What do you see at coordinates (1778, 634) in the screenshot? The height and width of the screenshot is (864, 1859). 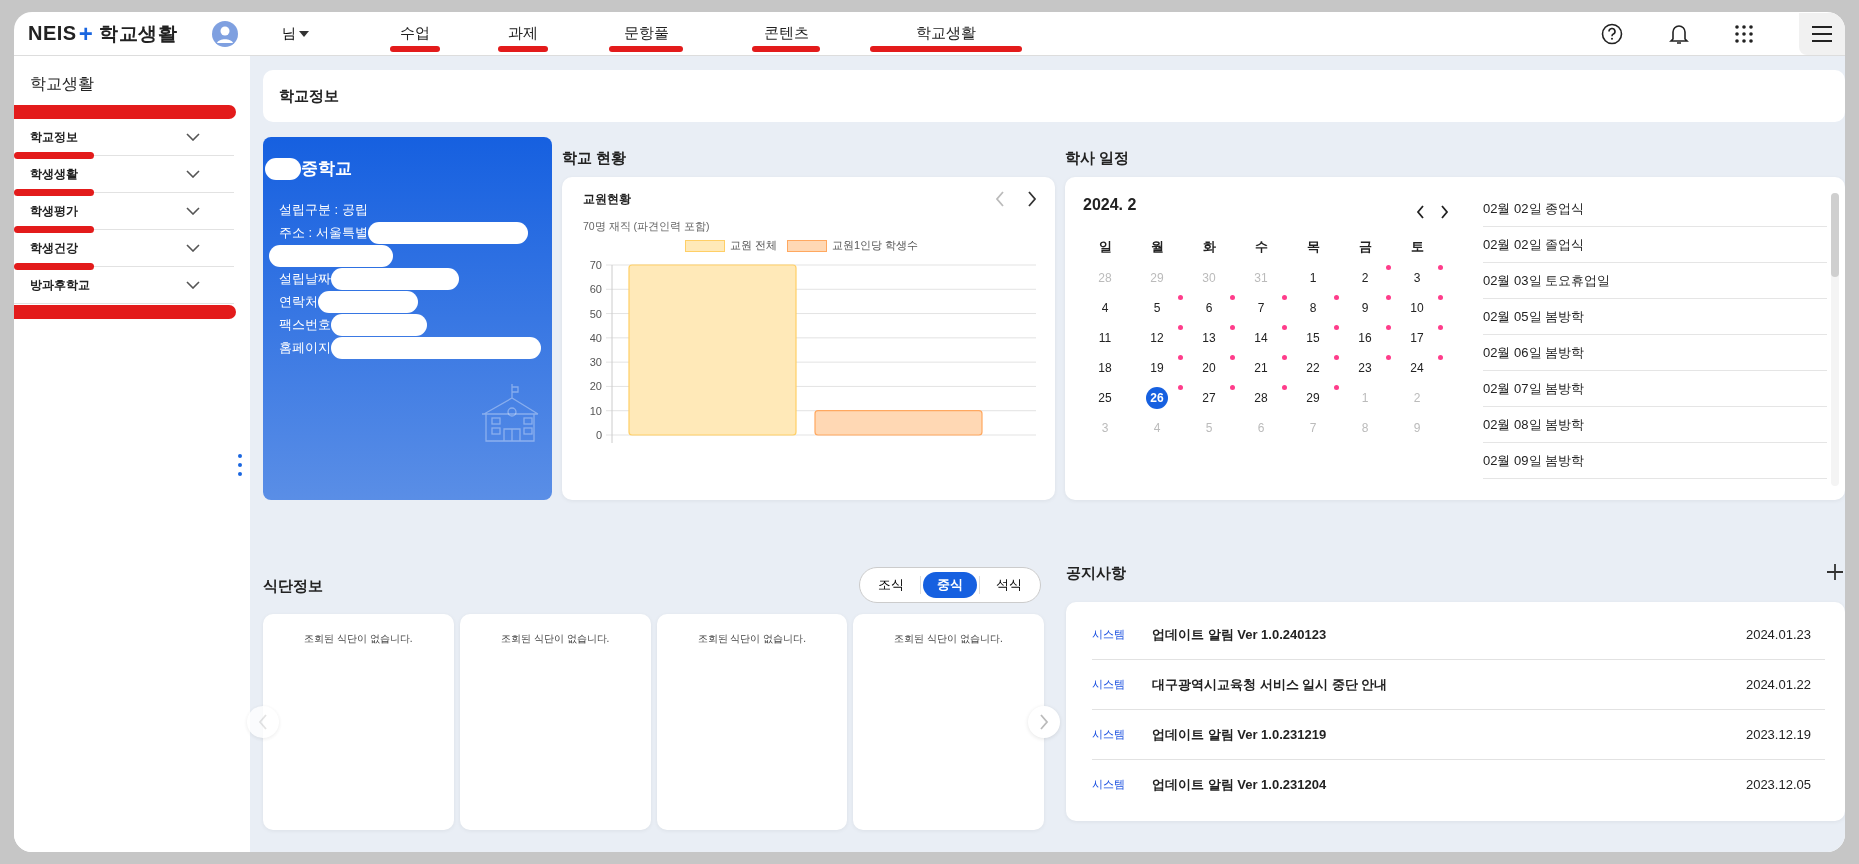 I see `notice-date: 2024.01.23` at bounding box center [1778, 634].